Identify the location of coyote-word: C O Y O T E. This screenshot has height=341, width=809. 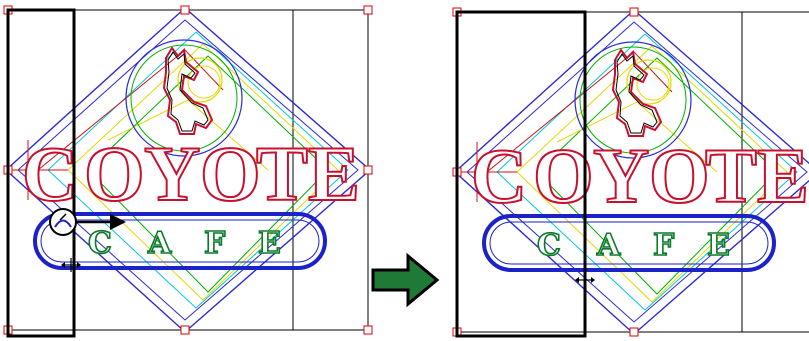
(639, 175).